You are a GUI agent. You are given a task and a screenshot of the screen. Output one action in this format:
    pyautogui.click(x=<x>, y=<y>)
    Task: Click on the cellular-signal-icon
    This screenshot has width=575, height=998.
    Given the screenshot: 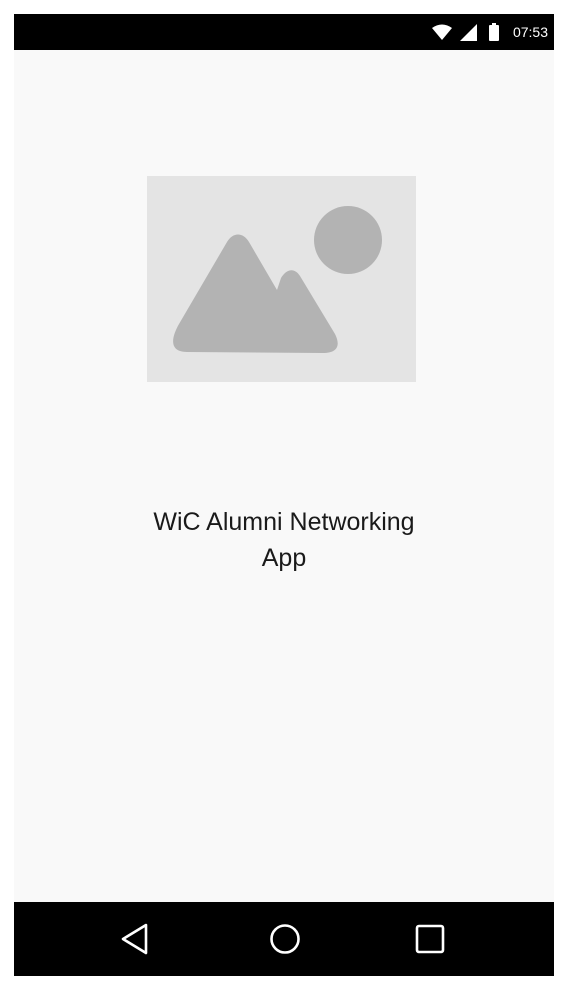 What is the action you would take?
    pyautogui.click(x=468, y=32)
    